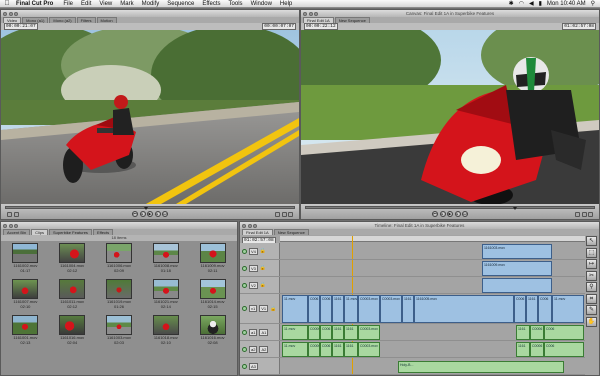 This screenshot has height=376, width=600. Describe the element at coordinates (236, 4) in the screenshot. I see `menu-tools: Tools` at that location.